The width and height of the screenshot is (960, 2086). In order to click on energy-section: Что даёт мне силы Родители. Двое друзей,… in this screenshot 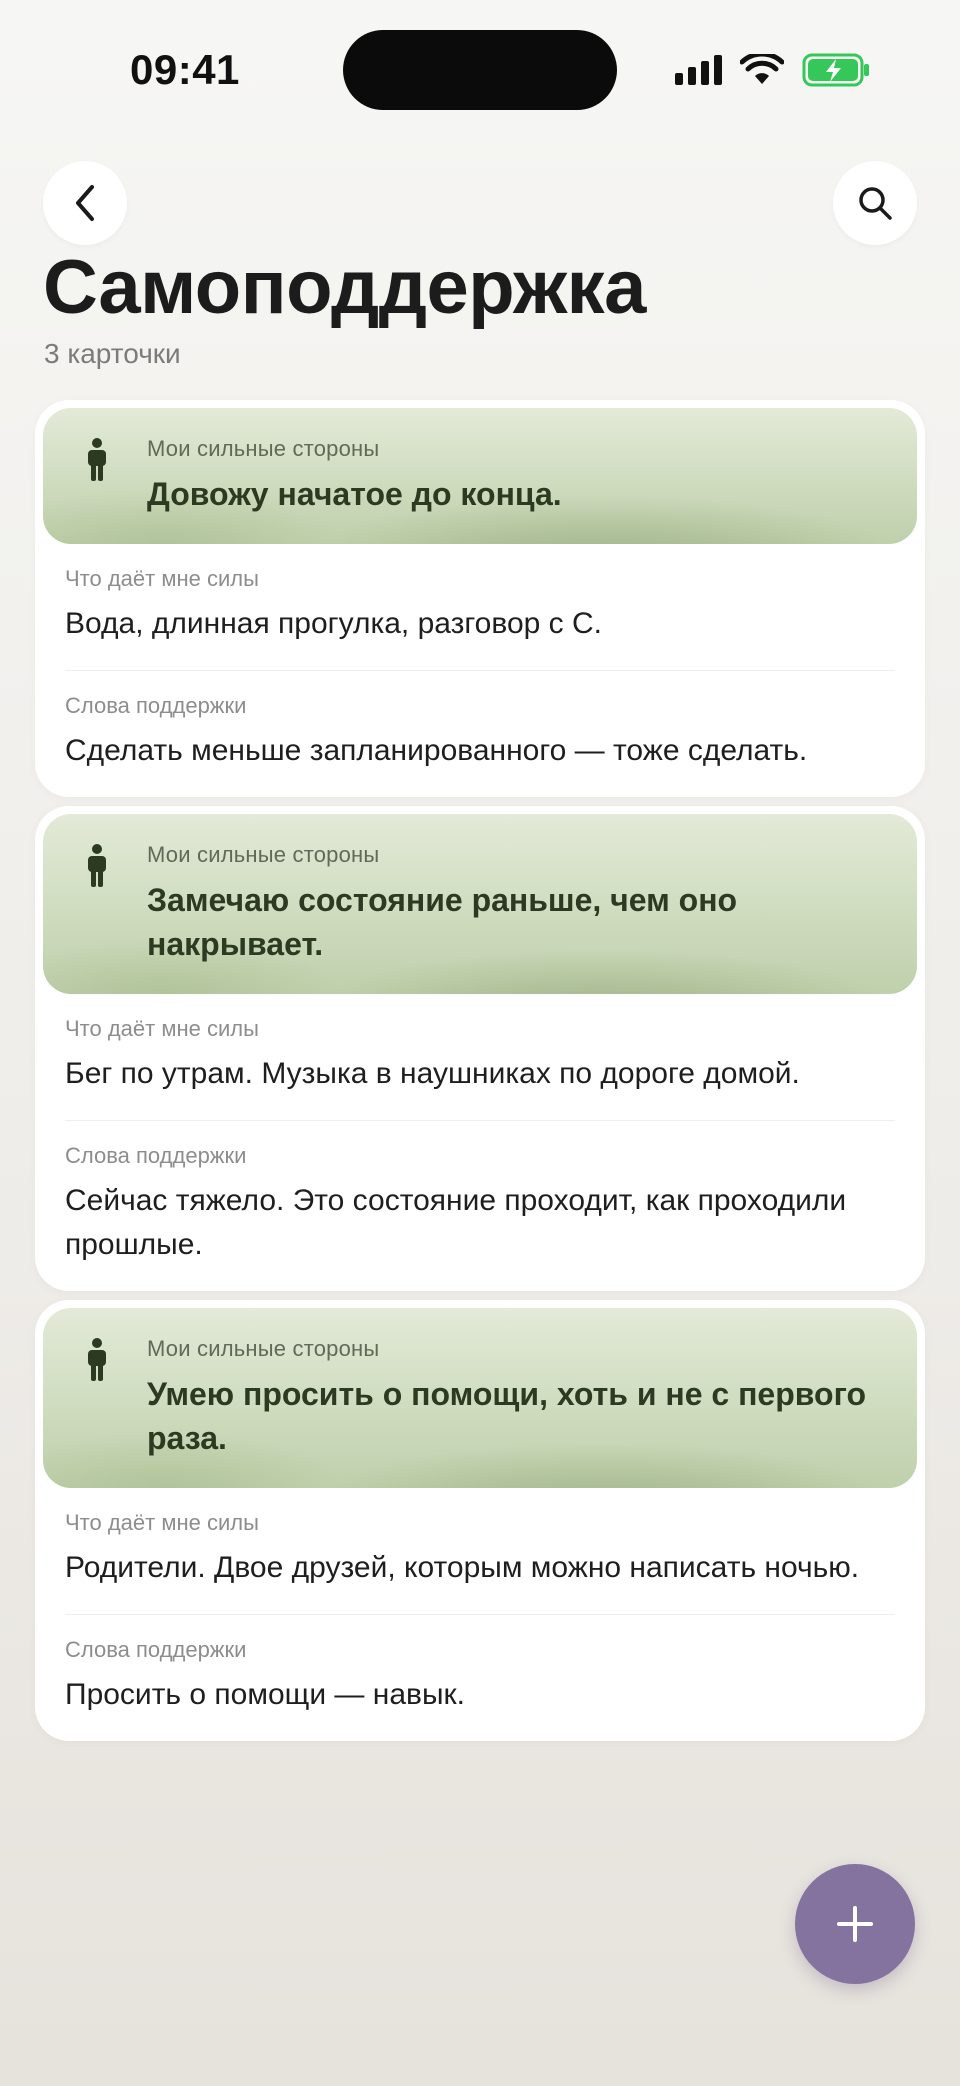, I will do `click(480, 1551)`.